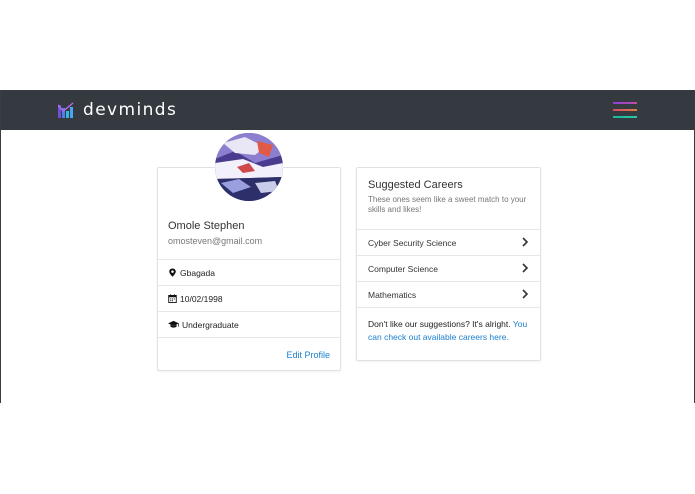 This screenshot has height=494, width=695. I want to click on career-item-mathematics: Mathematics, so click(448, 294).